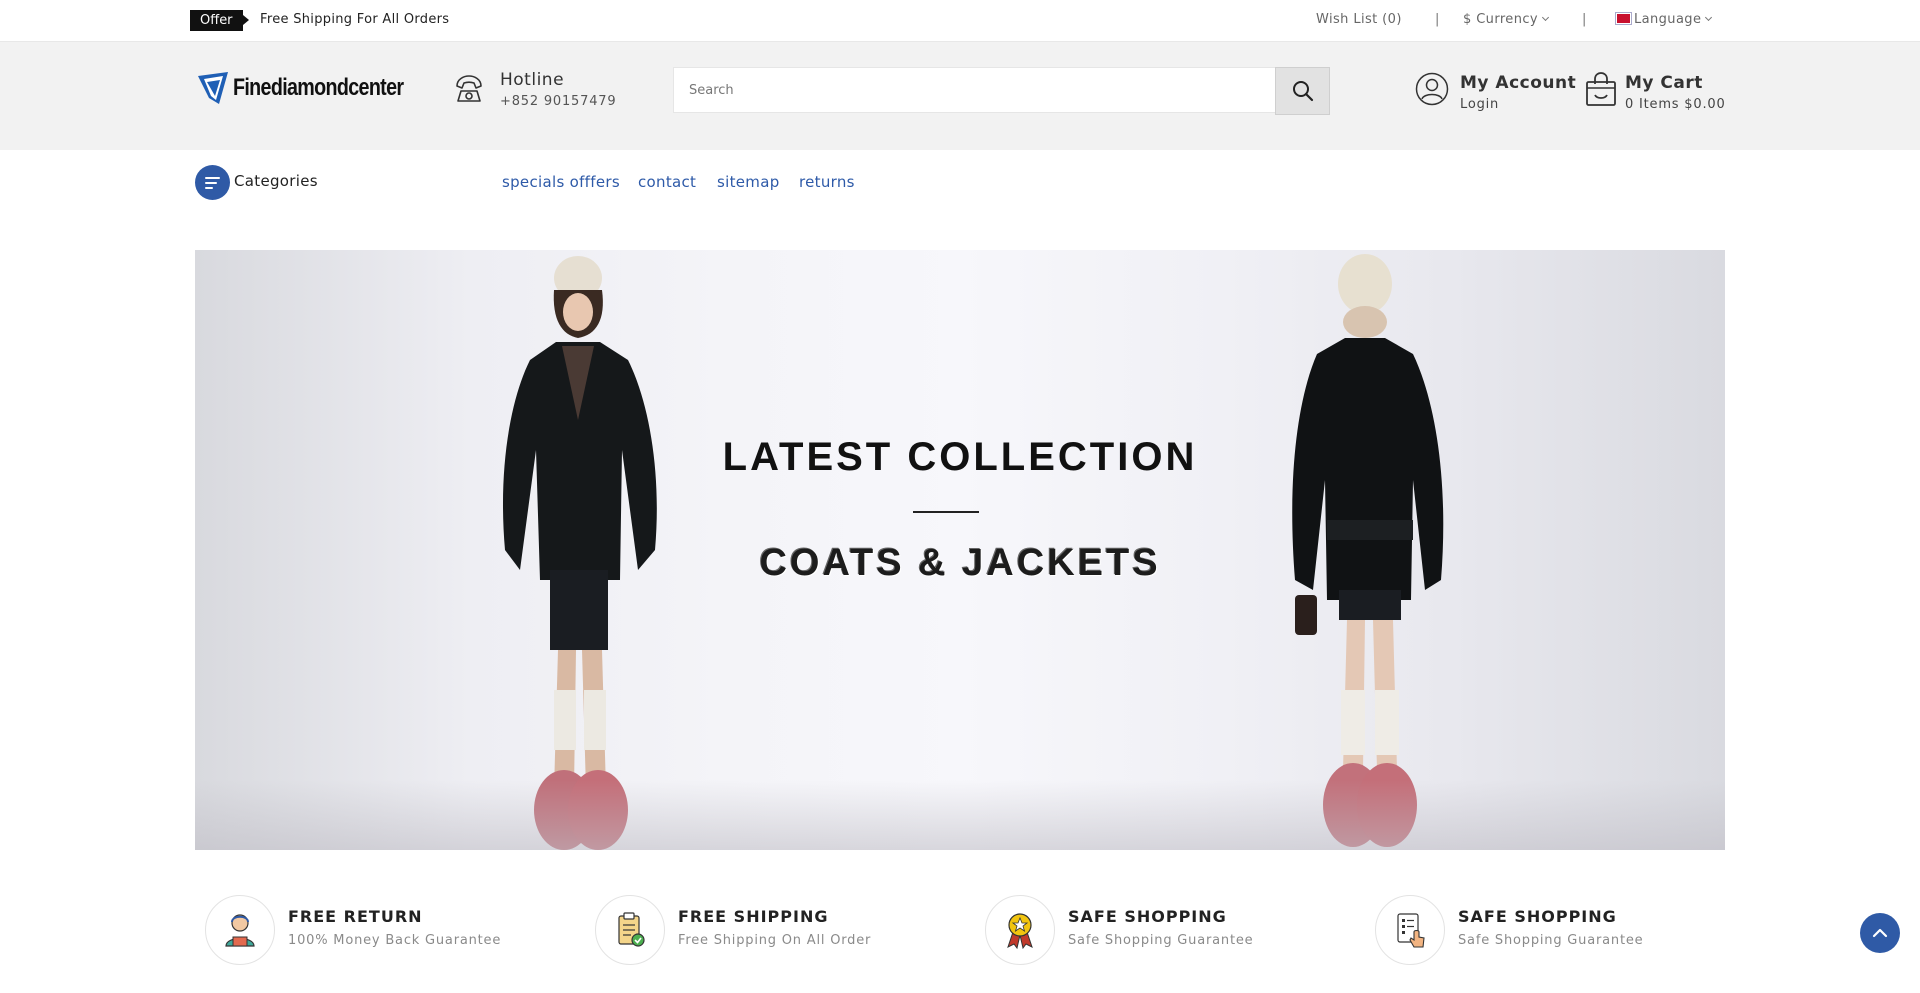 Image resolution: width=1920 pixels, height=993 pixels. What do you see at coordinates (1668, 19) in the screenshot?
I see `language-label: Language` at bounding box center [1668, 19].